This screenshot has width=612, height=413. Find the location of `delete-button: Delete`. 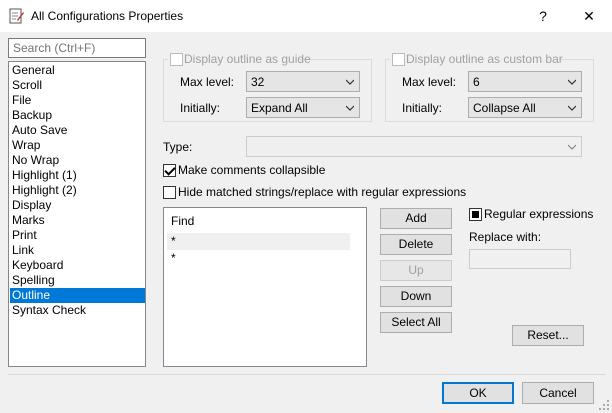

delete-button: Delete is located at coordinates (416, 244).